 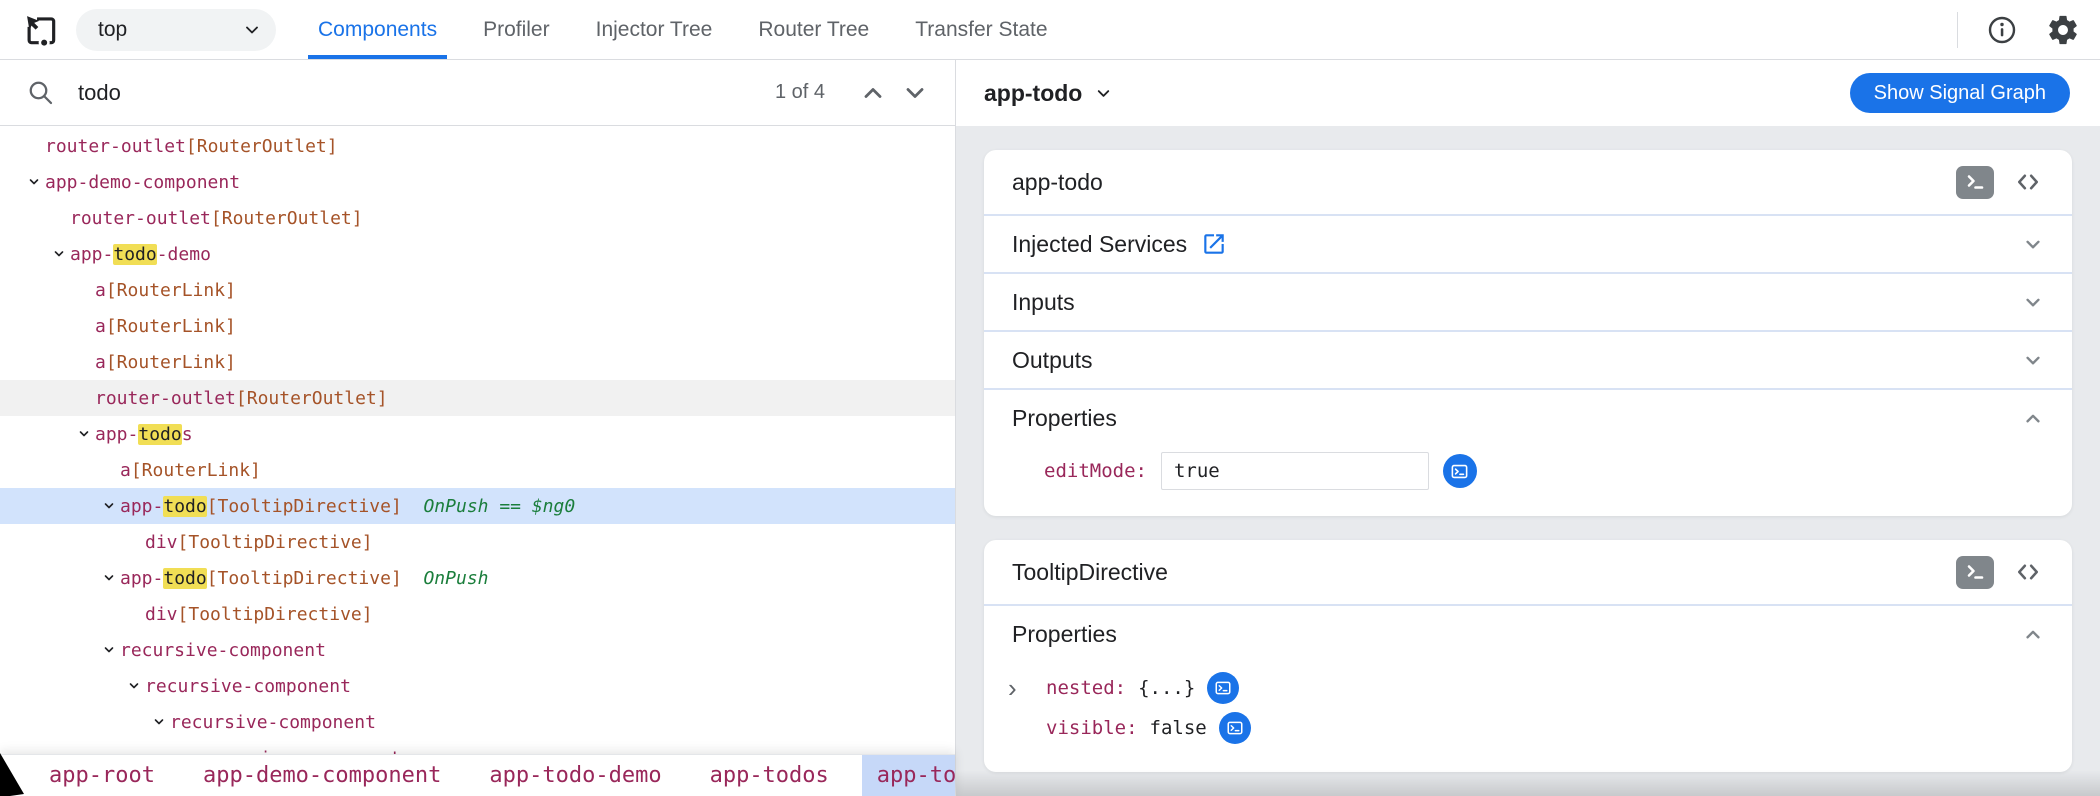 I want to click on tab-profiler: Profiler, so click(x=516, y=29).